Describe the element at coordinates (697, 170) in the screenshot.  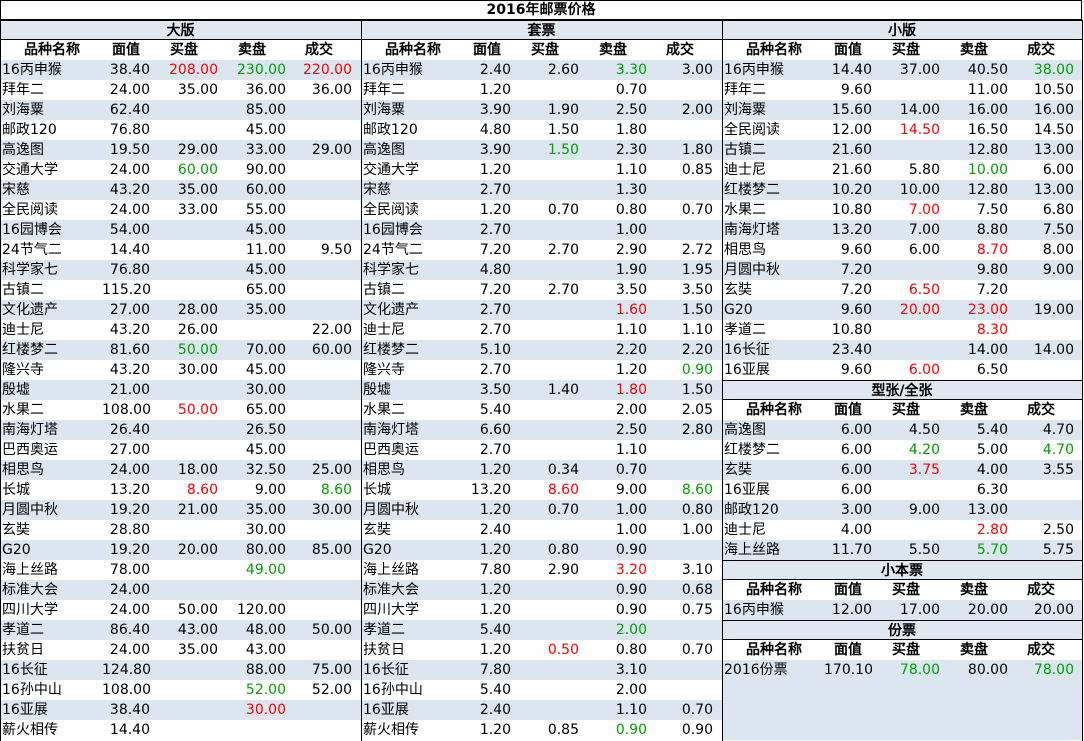
I see `price-cell: 0.85` at that location.